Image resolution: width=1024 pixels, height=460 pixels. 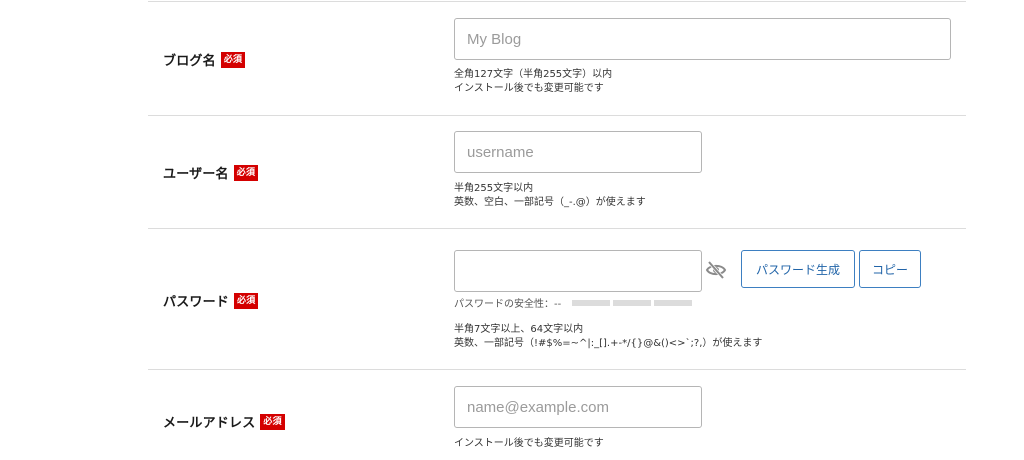 What do you see at coordinates (189, 61) in the screenshot?
I see `blog-name-label-text: ブログ名` at bounding box center [189, 61].